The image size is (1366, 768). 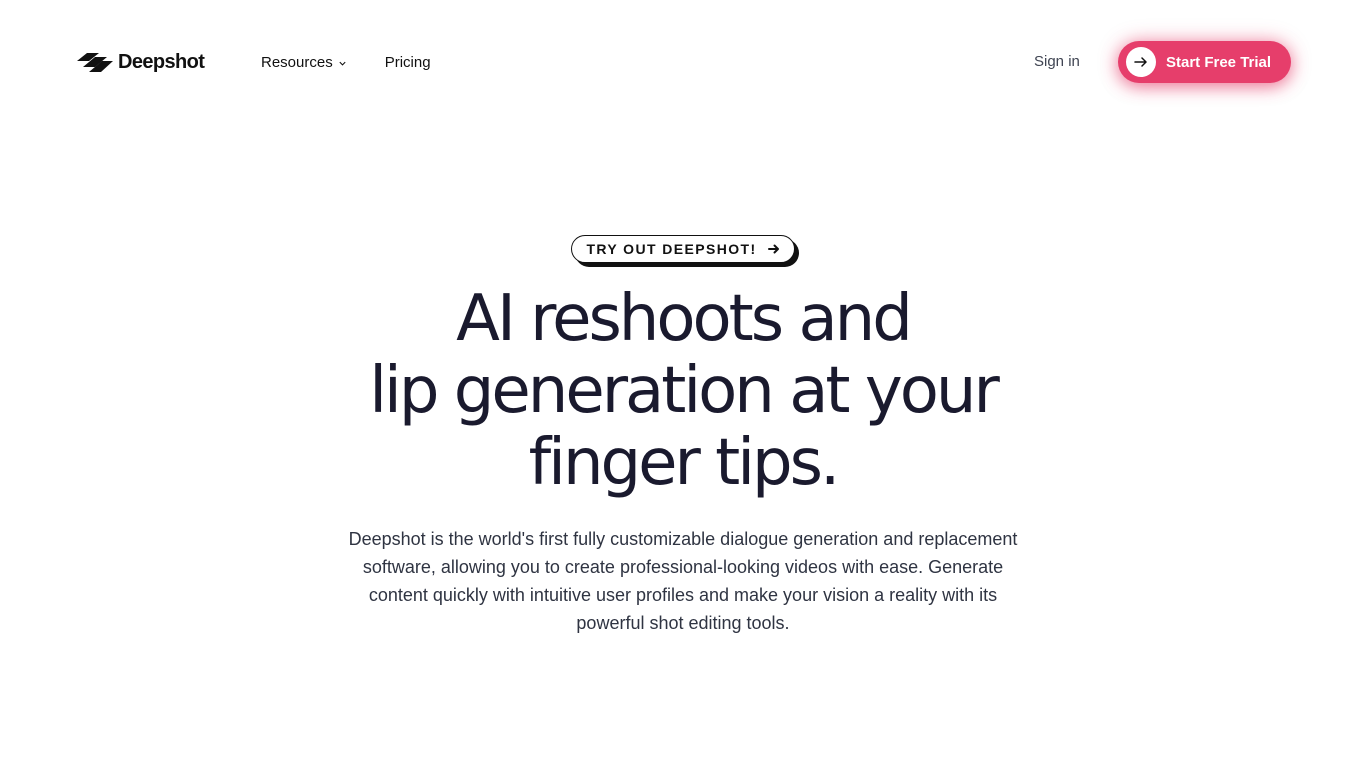 I want to click on headline-line: finger tips., so click(x=684, y=463).